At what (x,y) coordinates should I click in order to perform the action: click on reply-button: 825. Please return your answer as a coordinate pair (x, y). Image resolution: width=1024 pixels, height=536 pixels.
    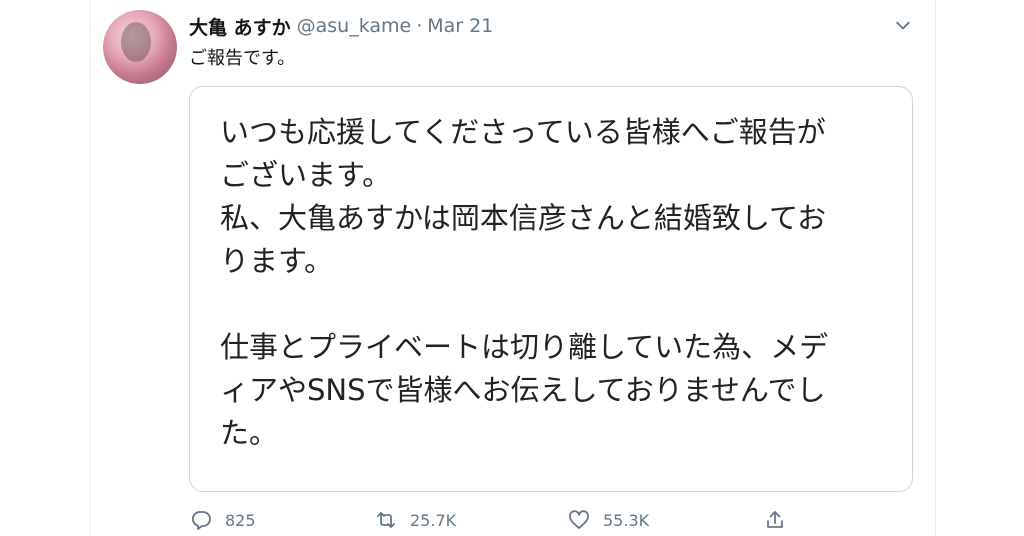
    Looking at the image, I should click on (222, 520).